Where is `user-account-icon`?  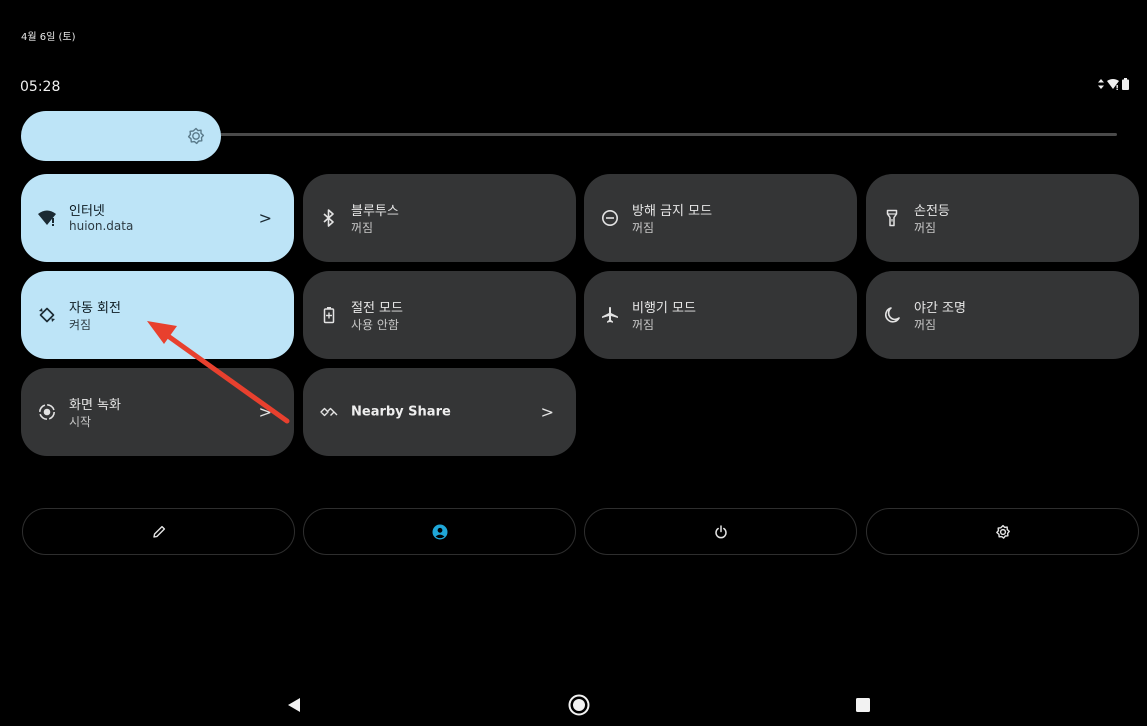 user-account-icon is located at coordinates (439, 531).